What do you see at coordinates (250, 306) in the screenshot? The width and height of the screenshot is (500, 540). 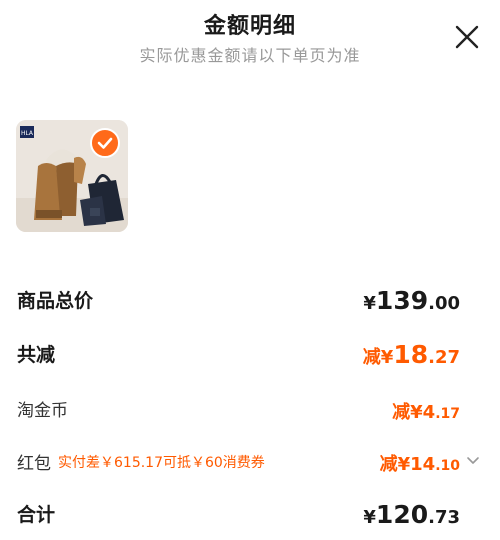 I see `row-total-goods: 商品总价 ¥139.00` at bounding box center [250, 306].